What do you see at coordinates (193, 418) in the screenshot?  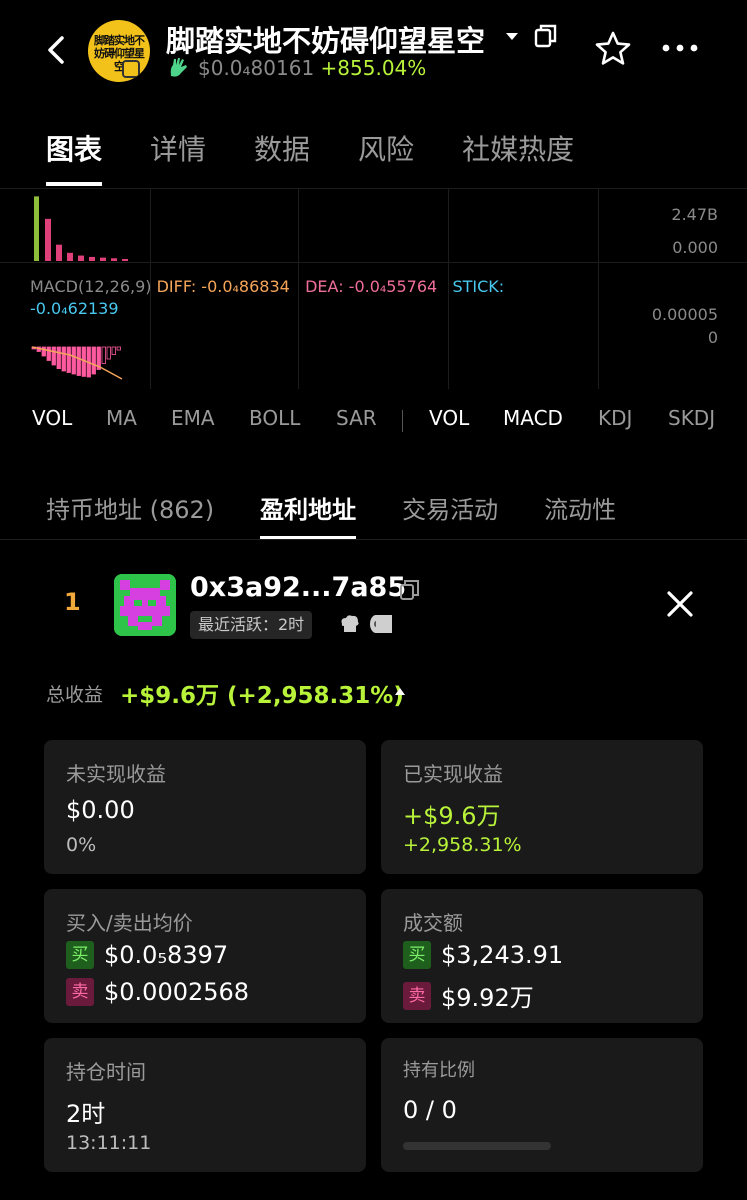 I see `indicator-ema: EMA` at bounding box center [193, 418].